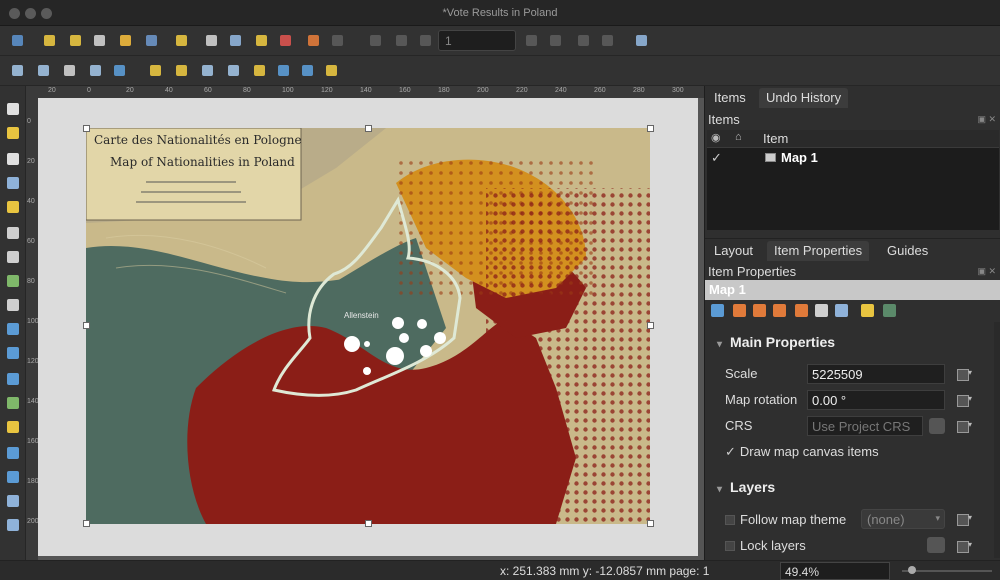 Image resolution: width=1000 pixels, height=580 pixels. What do you see at coordinates (907, 251) in the screenshot?
I see `tab-guides: Guides` at bounding box center [907, 251].